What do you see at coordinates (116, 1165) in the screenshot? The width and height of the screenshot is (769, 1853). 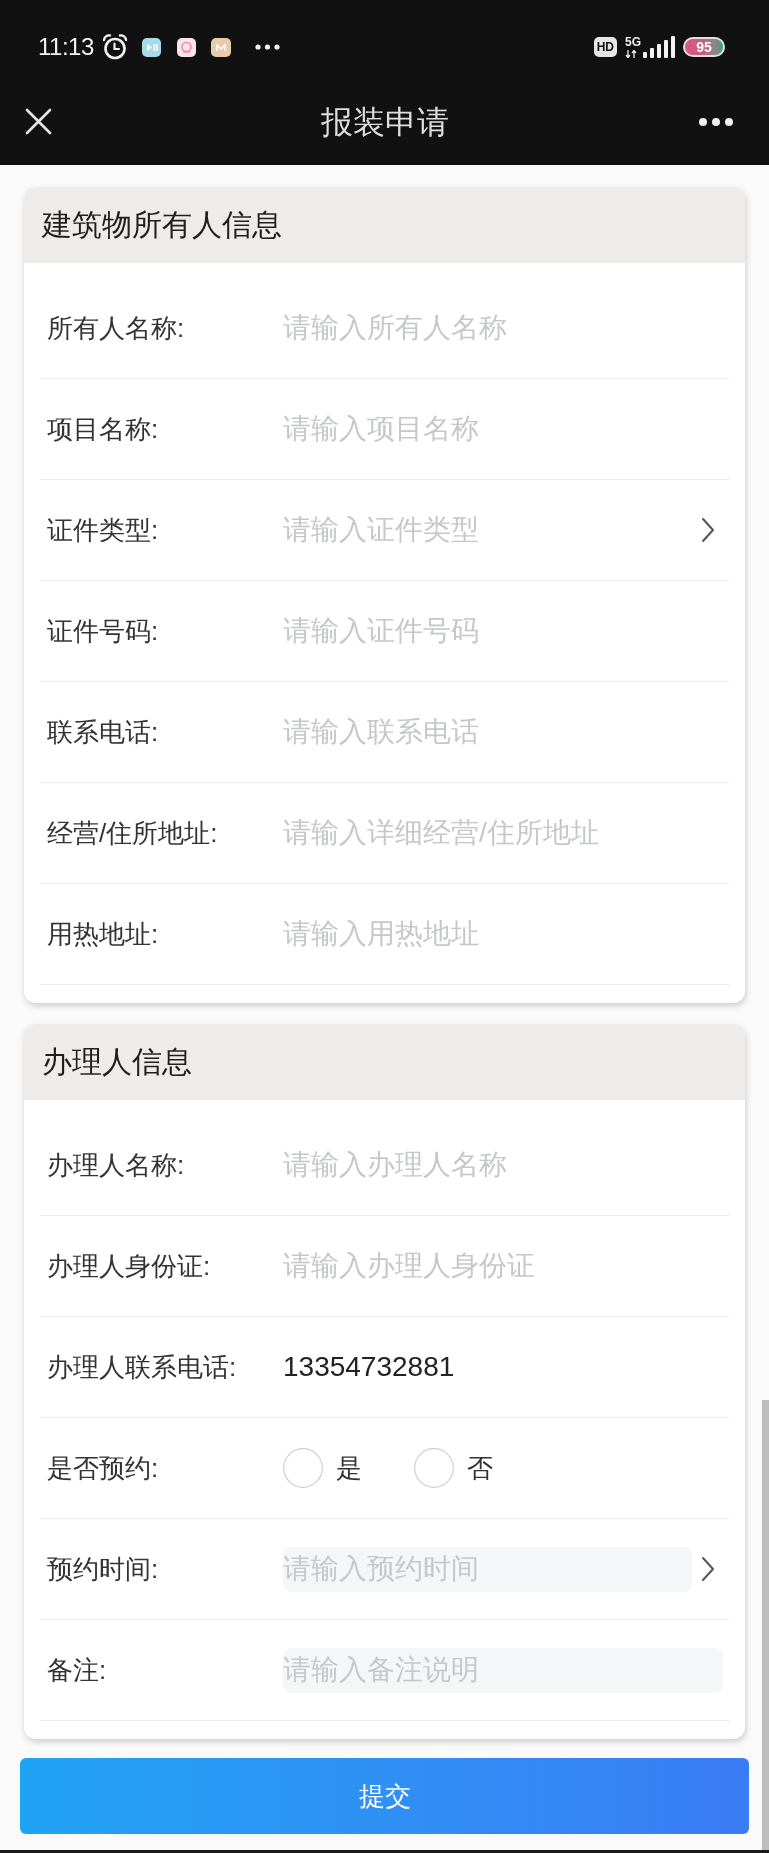 I see `field-label: 办理人名称:` at bounding box center [116, 1165].